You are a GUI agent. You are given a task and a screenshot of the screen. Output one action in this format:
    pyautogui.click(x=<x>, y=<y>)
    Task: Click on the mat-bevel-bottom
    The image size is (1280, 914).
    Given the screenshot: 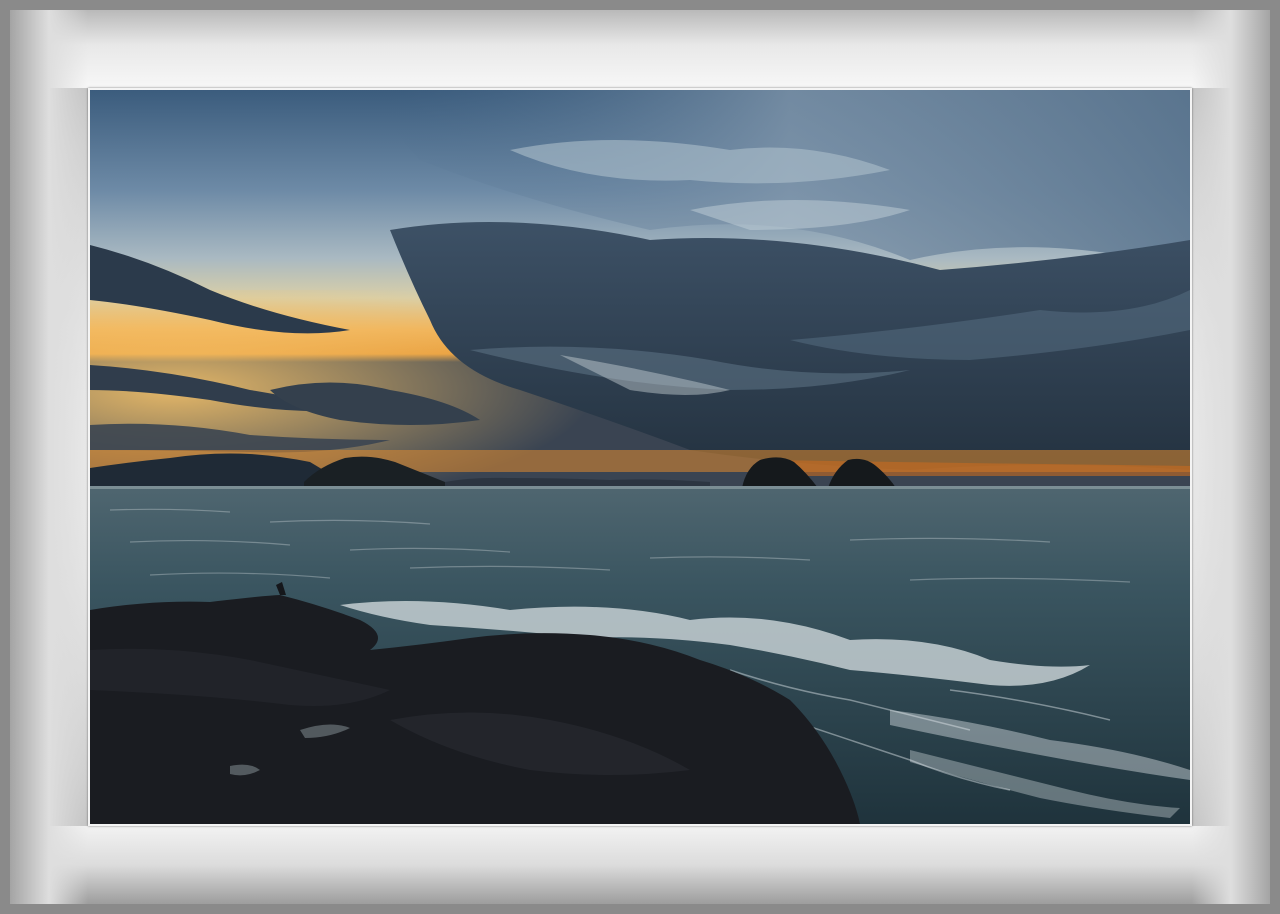 What is the action you would take?
    pyautogui.click(x=640, y=865)
    